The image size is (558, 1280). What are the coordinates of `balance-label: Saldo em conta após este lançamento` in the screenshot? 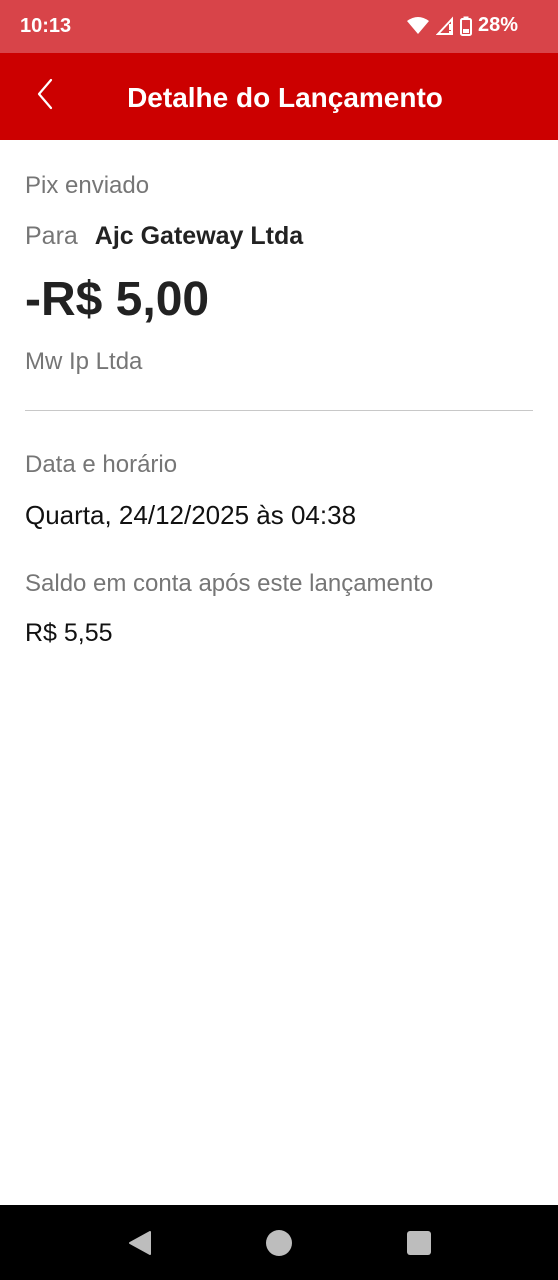 It's located at (229, 583).